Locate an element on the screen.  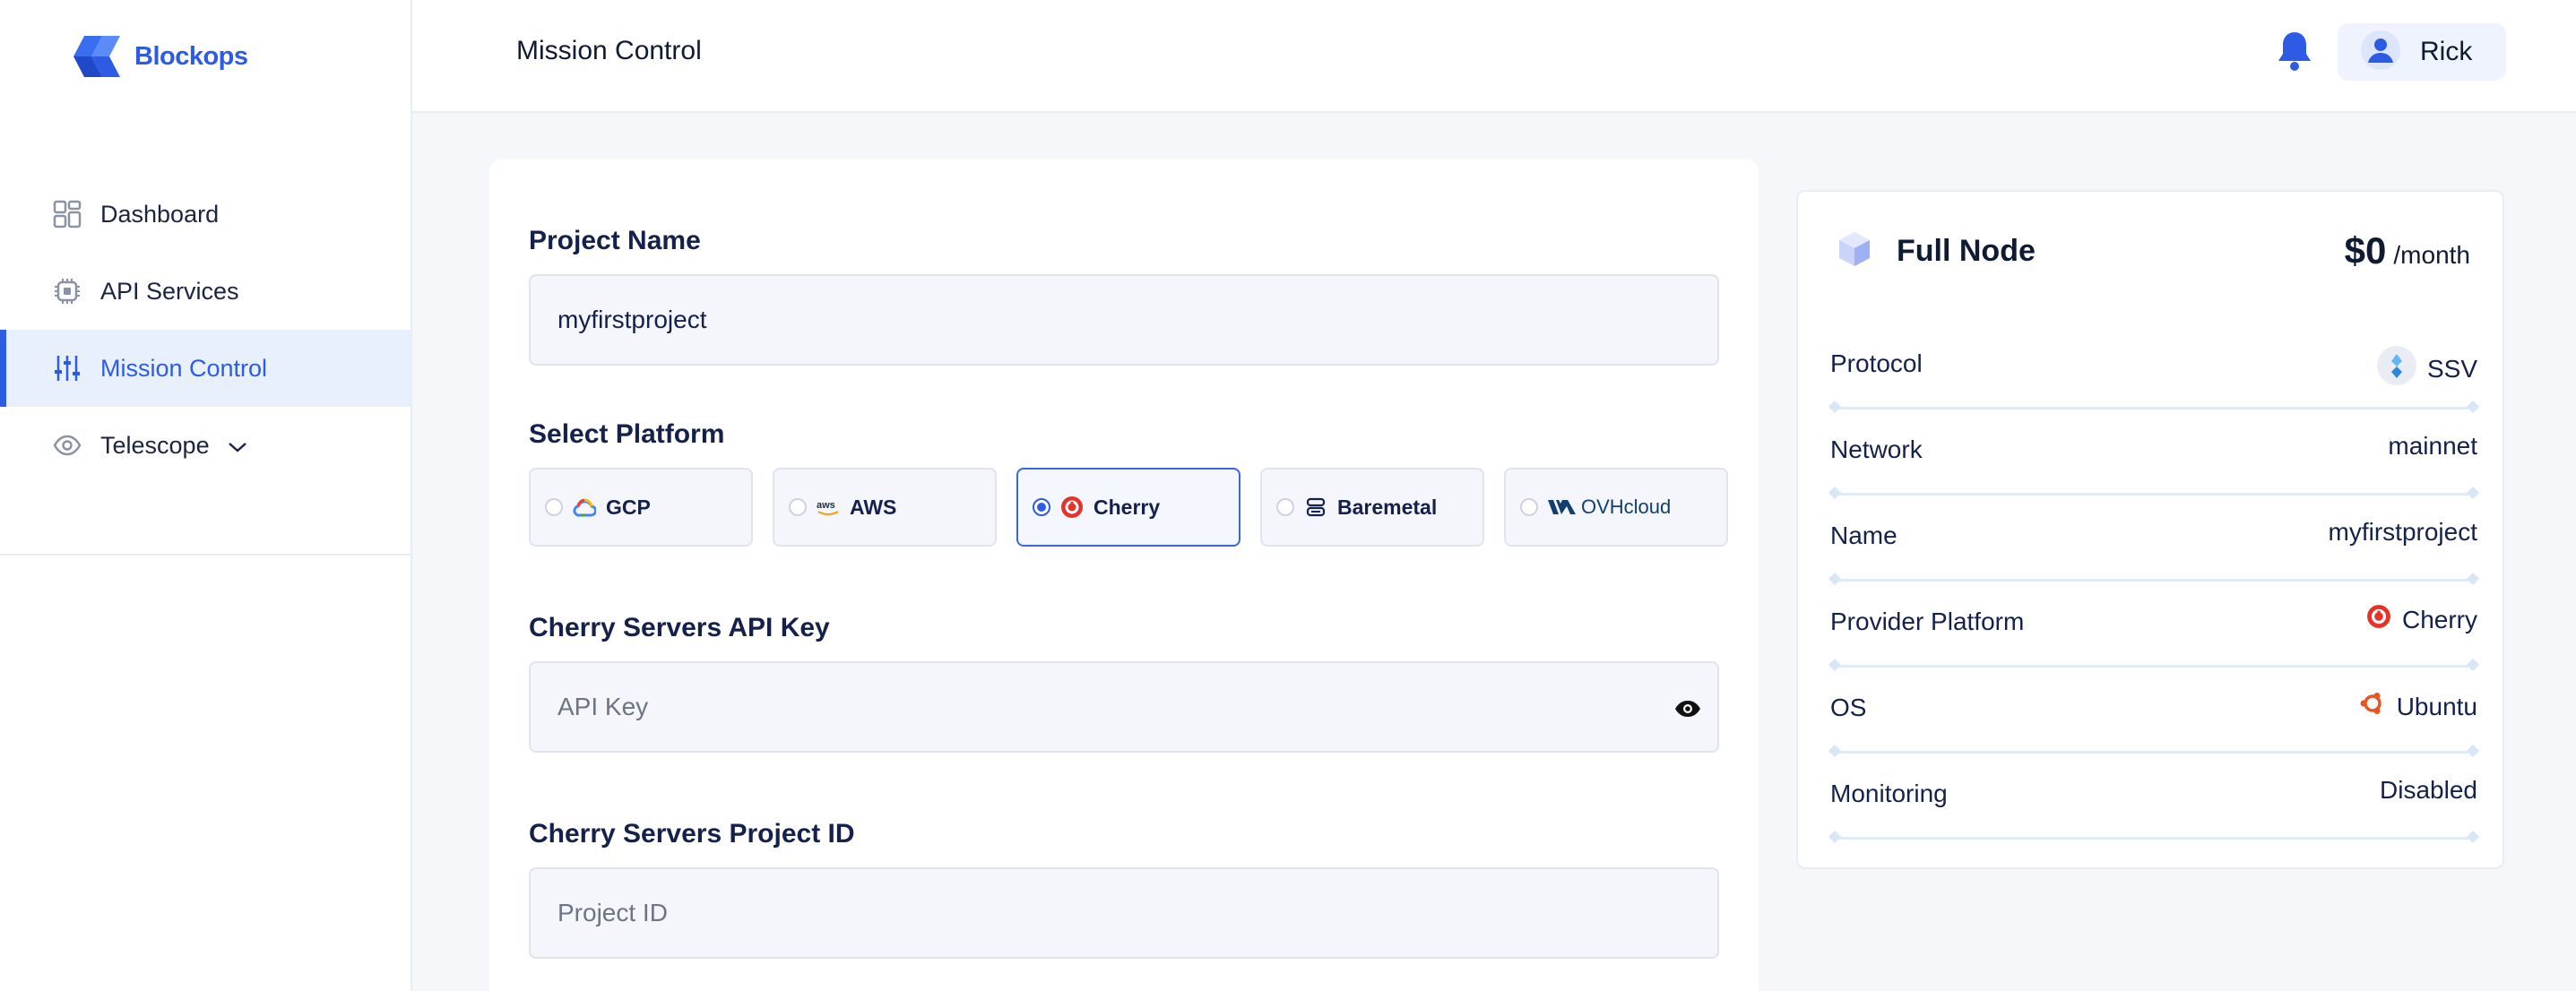
ovhcloud-logo: OVHcloud is located at coordinates (1609, 507).